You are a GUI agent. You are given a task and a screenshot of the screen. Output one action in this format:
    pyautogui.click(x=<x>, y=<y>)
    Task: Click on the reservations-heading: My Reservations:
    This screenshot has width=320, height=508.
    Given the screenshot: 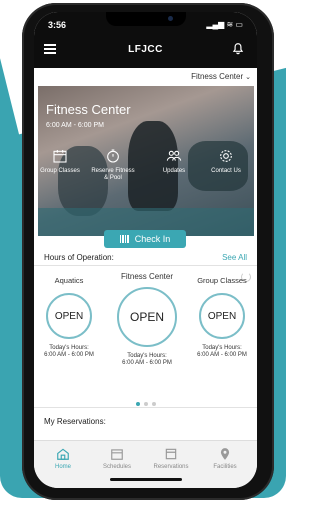 What is the action you would take?
    pyautogui.click(x=75, y=421)
    